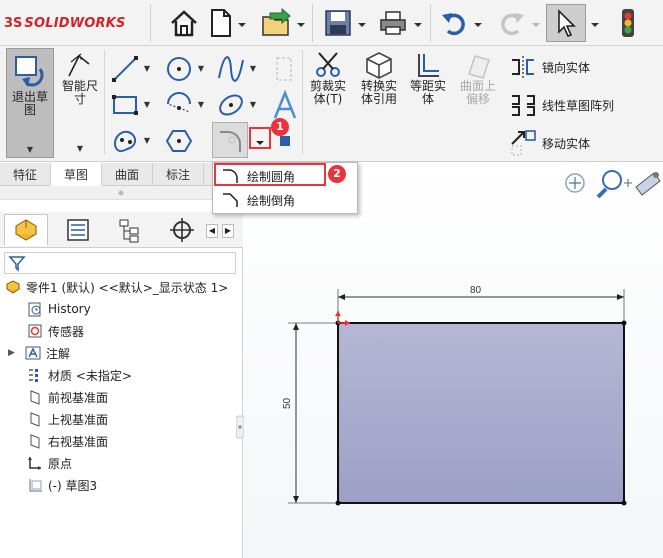  Describe the element at coordinates (120, 263) in the screenshot. I see `tree-filter-box` at that location.